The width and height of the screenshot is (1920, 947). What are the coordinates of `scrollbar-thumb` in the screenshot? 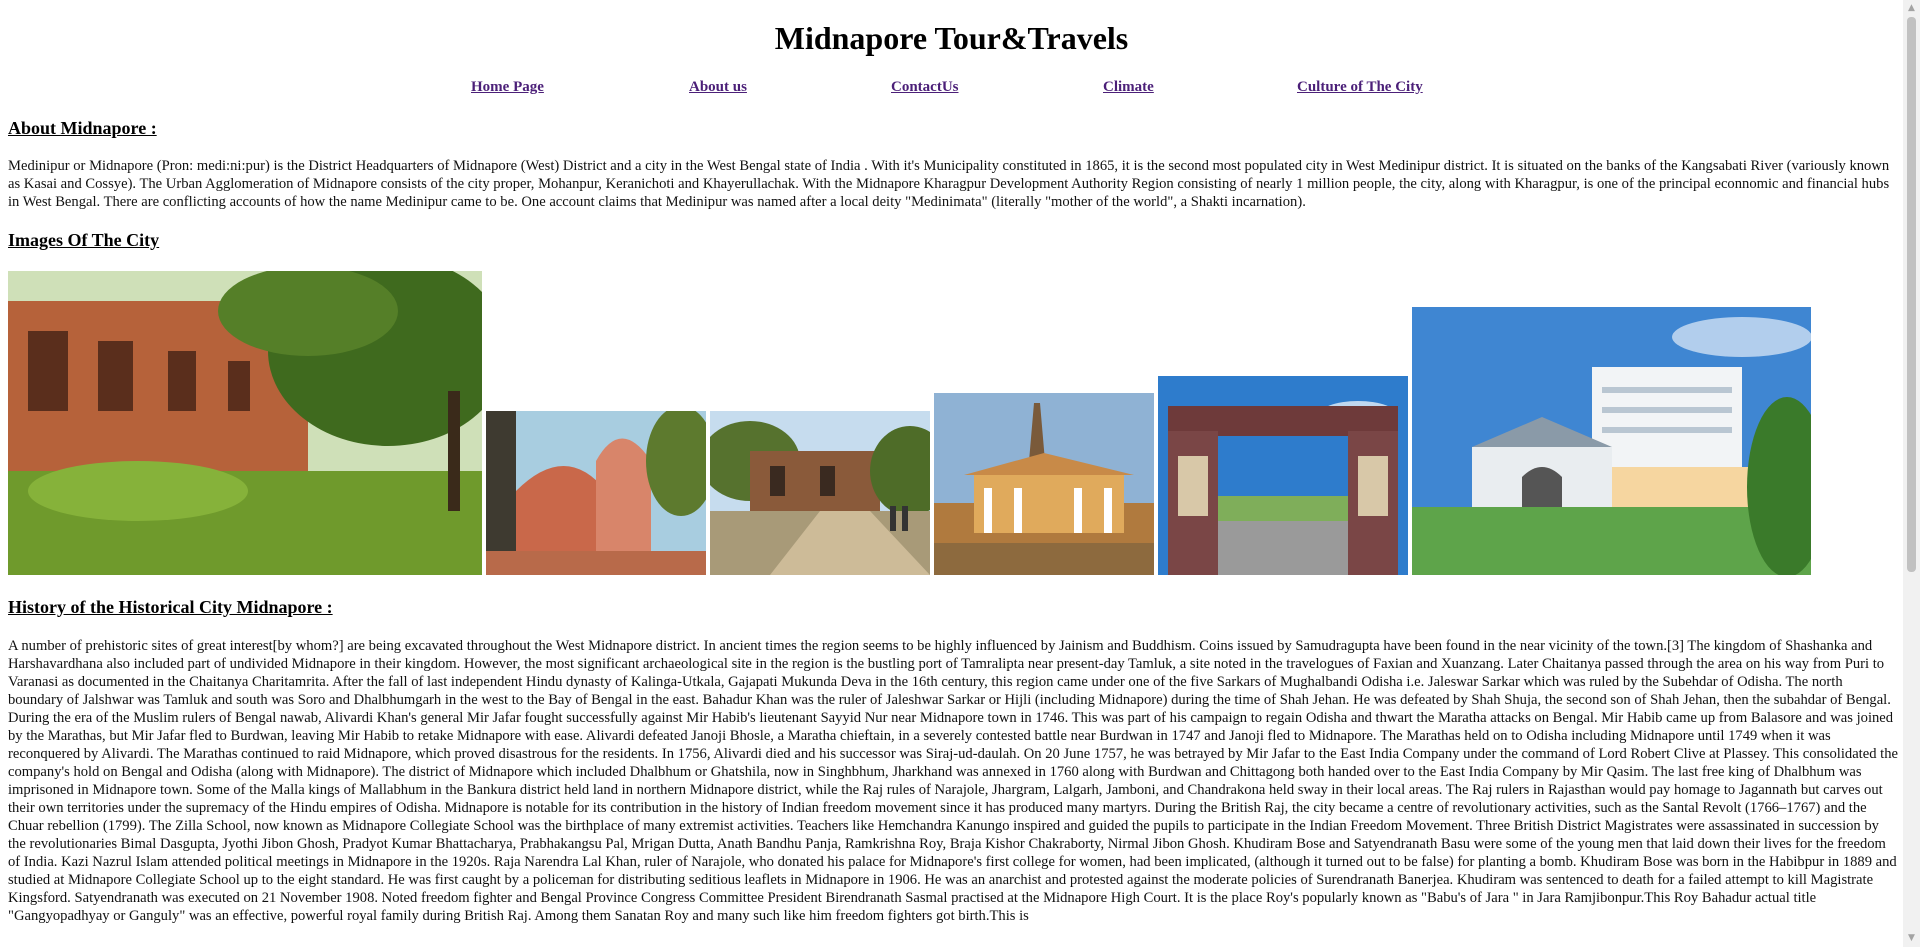 It's located at (1911, 294).